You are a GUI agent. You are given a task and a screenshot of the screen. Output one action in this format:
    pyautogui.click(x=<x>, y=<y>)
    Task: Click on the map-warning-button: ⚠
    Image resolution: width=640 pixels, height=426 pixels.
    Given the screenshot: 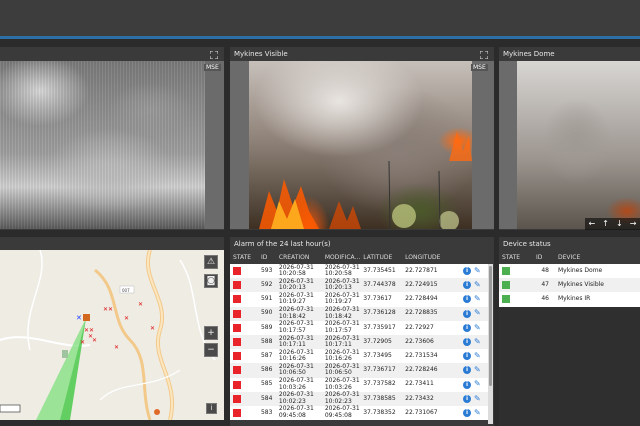 What is the action you would take?
    pyautogui.click(x=211, y=262)
    